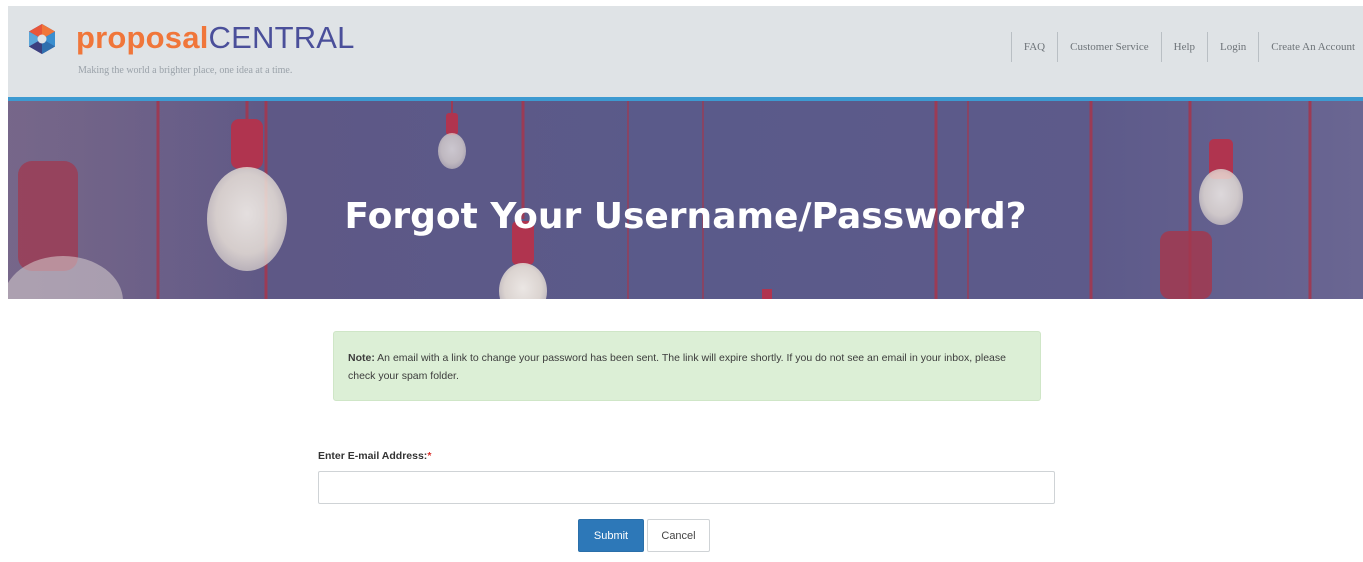 This screenshot has height=562, width=1363. I want to click on brand-name-part1: proposal, so click(142, 37).